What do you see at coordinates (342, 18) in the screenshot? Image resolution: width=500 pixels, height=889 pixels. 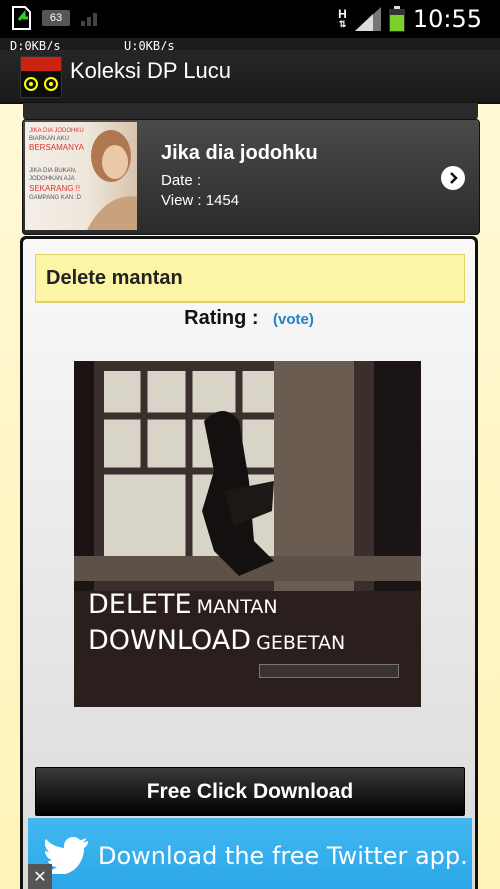 I see `network-type: H ⇅` at bounding box center [342, 18].